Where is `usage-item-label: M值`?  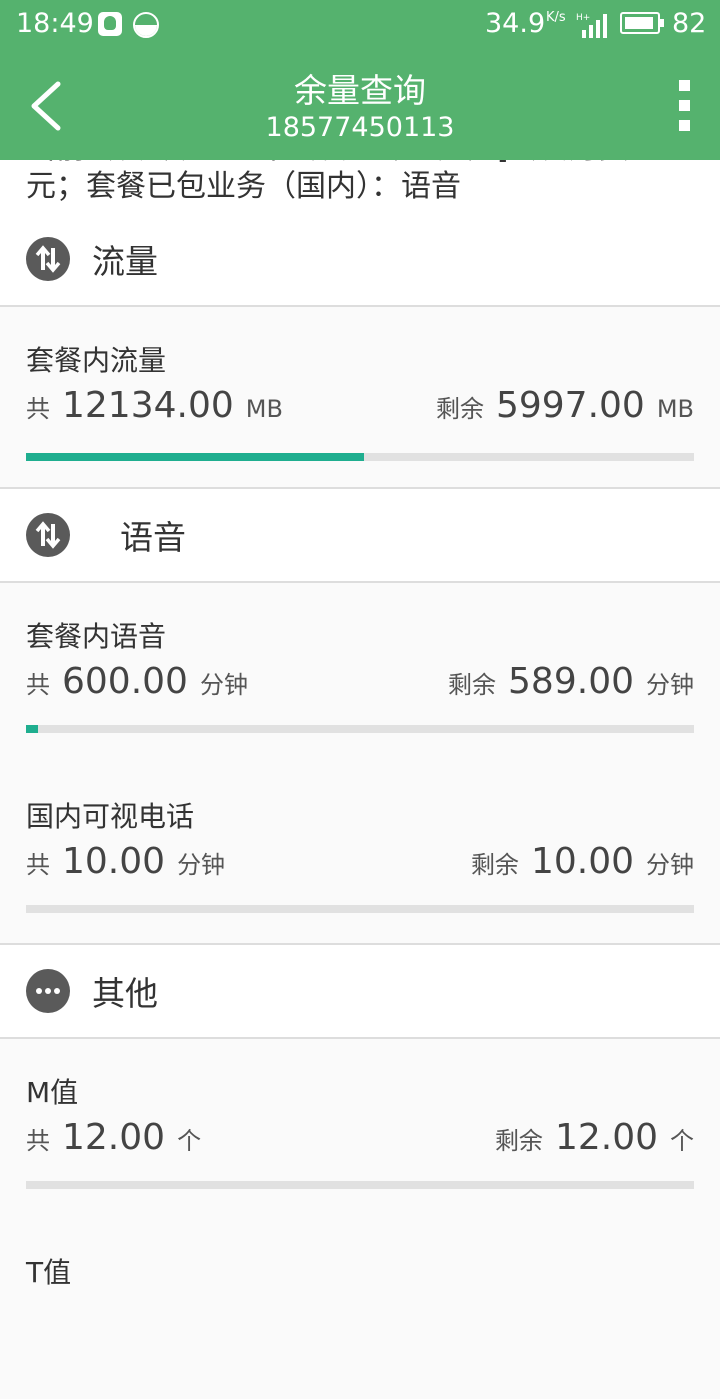
usage-item-label: M值 is located at coordinates (52, 1092).